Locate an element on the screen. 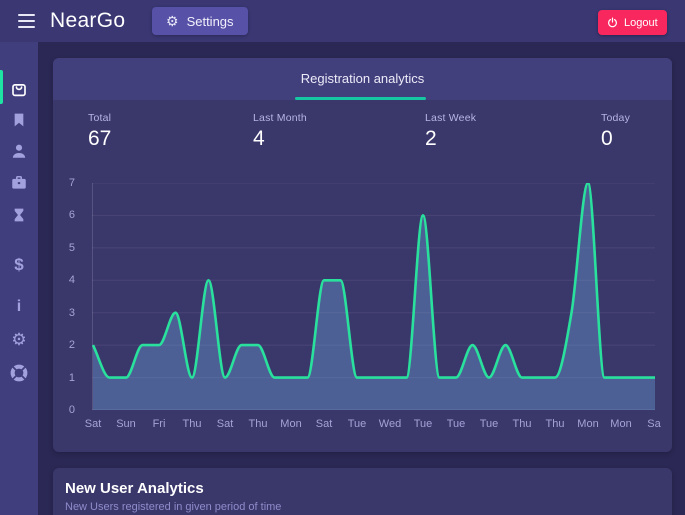 This screenshot has width=685, height=515. sidebar-item-life-ring is located at coordinates (19, 373).